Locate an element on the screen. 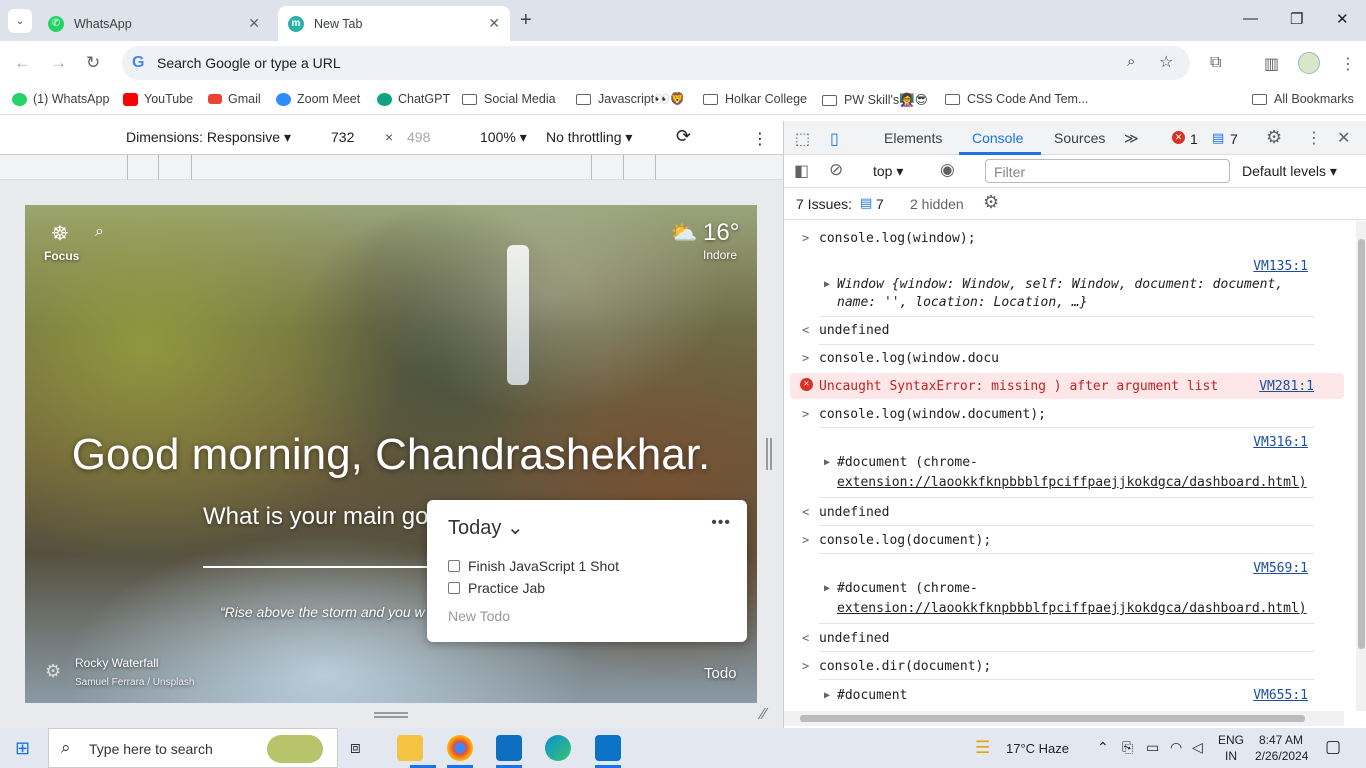 The image size is (1366, 768). tab-elements: Elements is located at coordinates (913, 138).